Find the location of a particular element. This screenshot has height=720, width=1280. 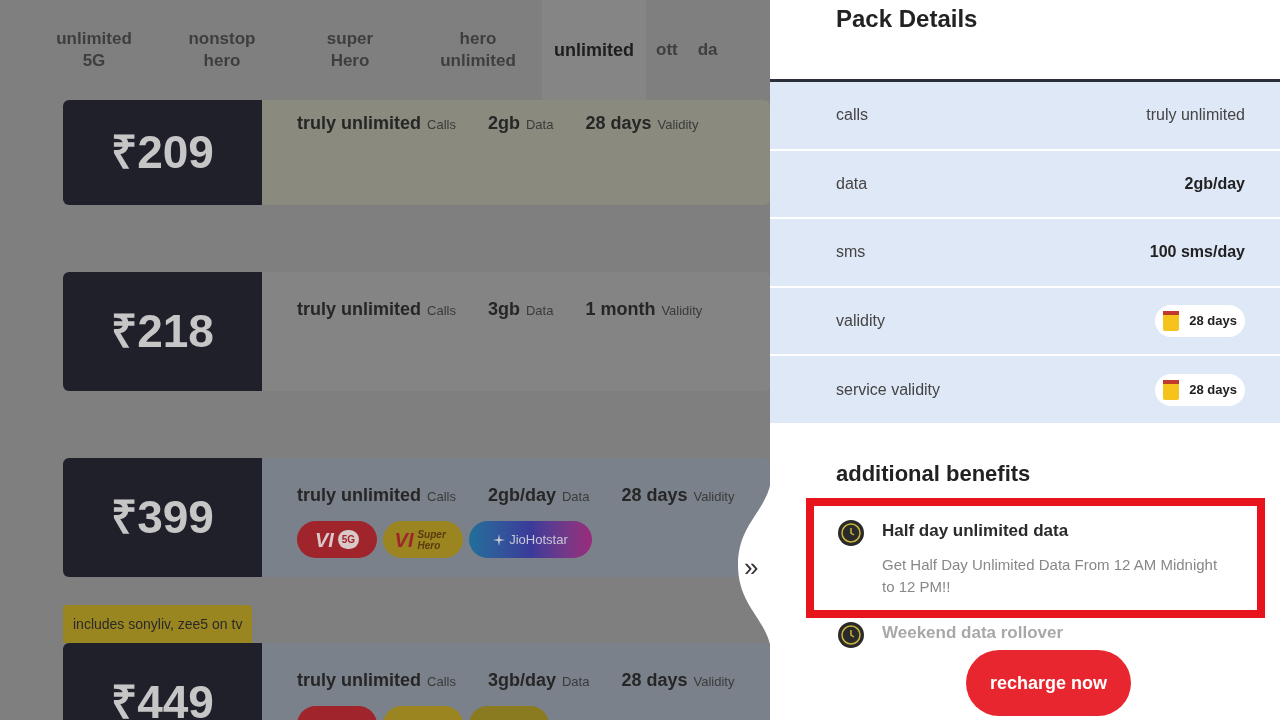

benefit-title: Weekend data rollover is located at coordinates (973, 632).